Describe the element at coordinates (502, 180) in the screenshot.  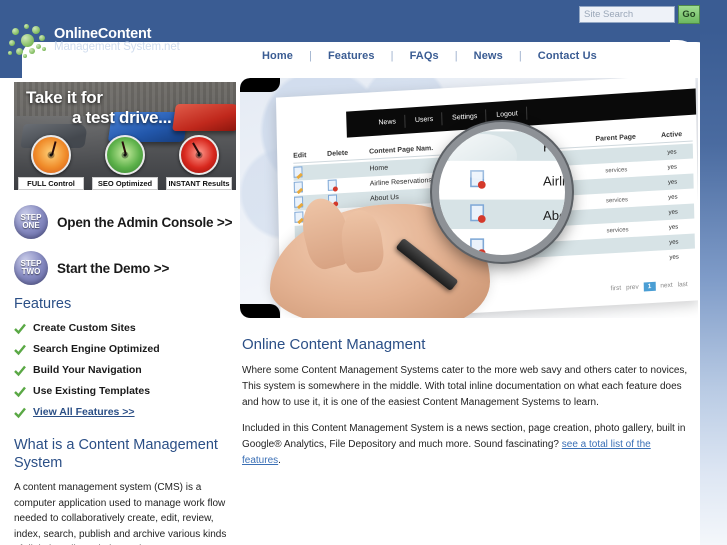
I see `magnified-row: Airline Reservations` at that location.